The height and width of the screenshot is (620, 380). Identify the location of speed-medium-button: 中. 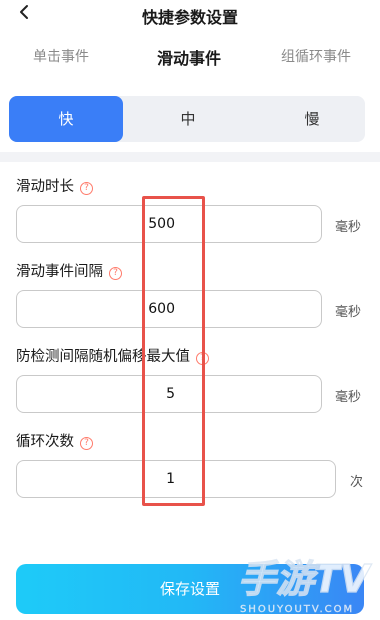
(188, 119).